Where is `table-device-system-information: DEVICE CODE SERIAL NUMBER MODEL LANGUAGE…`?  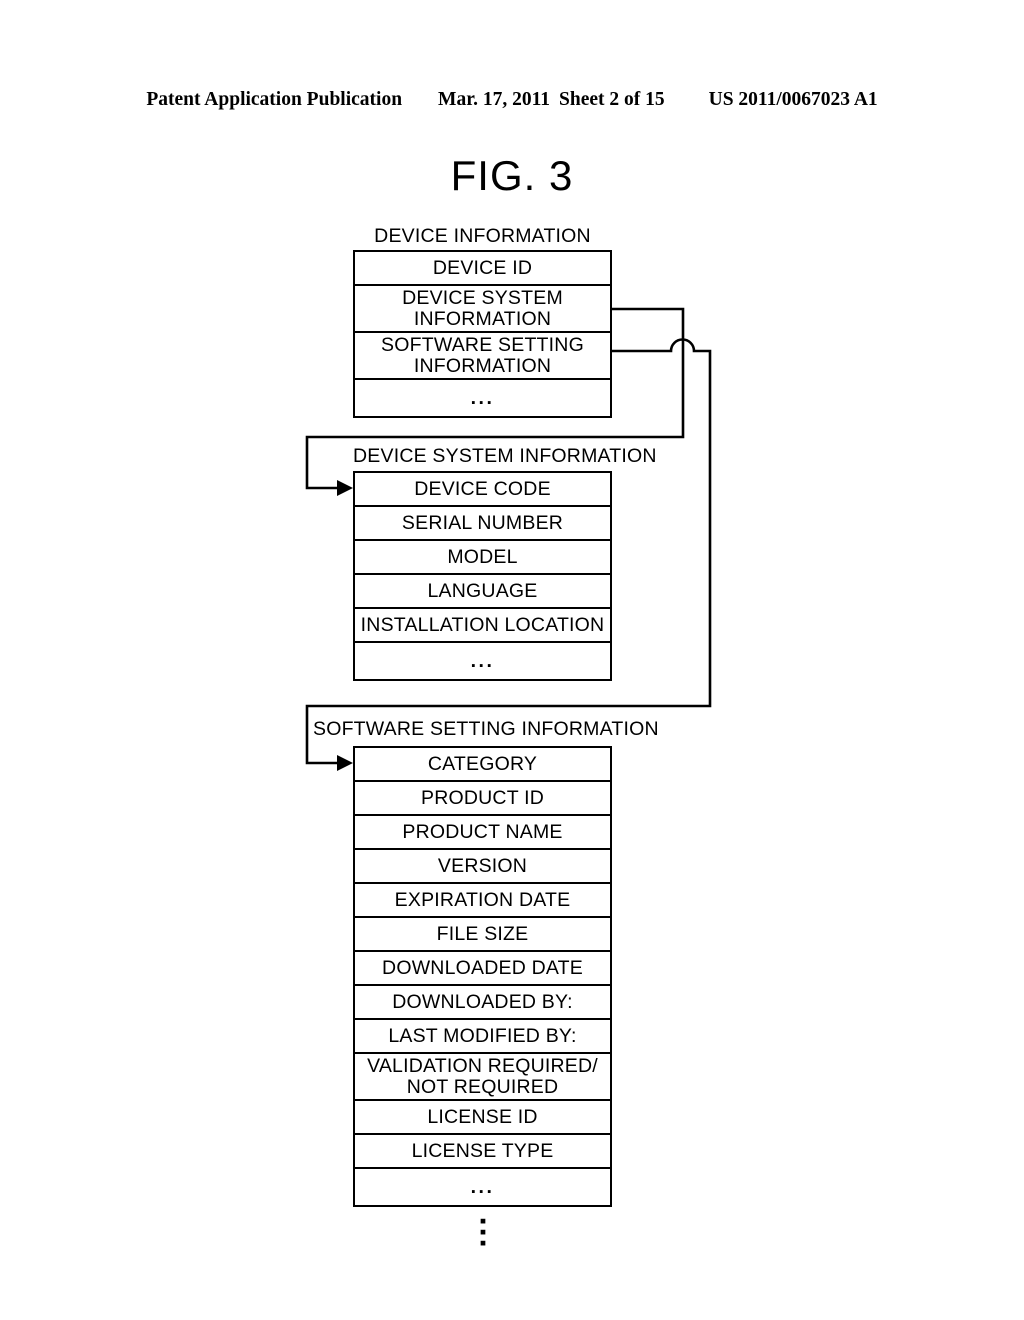
table-device-system-information: DEVICE CODE SERIAL NUMBER MODEL LANGUAGE… is located at coordinates (482, 576).